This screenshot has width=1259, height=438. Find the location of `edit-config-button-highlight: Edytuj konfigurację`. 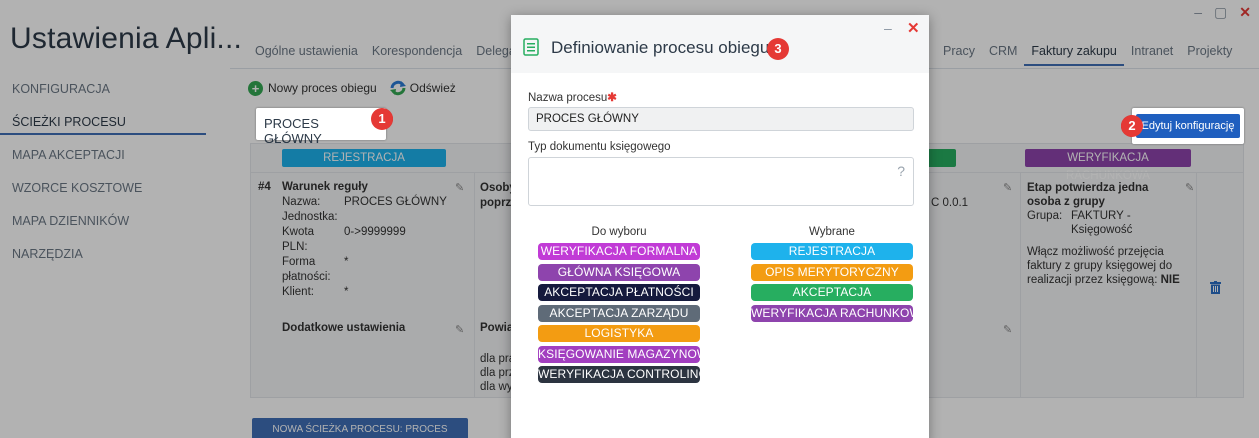

edit-config-button-highlight: Edytuj konfigurację is located at coordinates (1188, 126).